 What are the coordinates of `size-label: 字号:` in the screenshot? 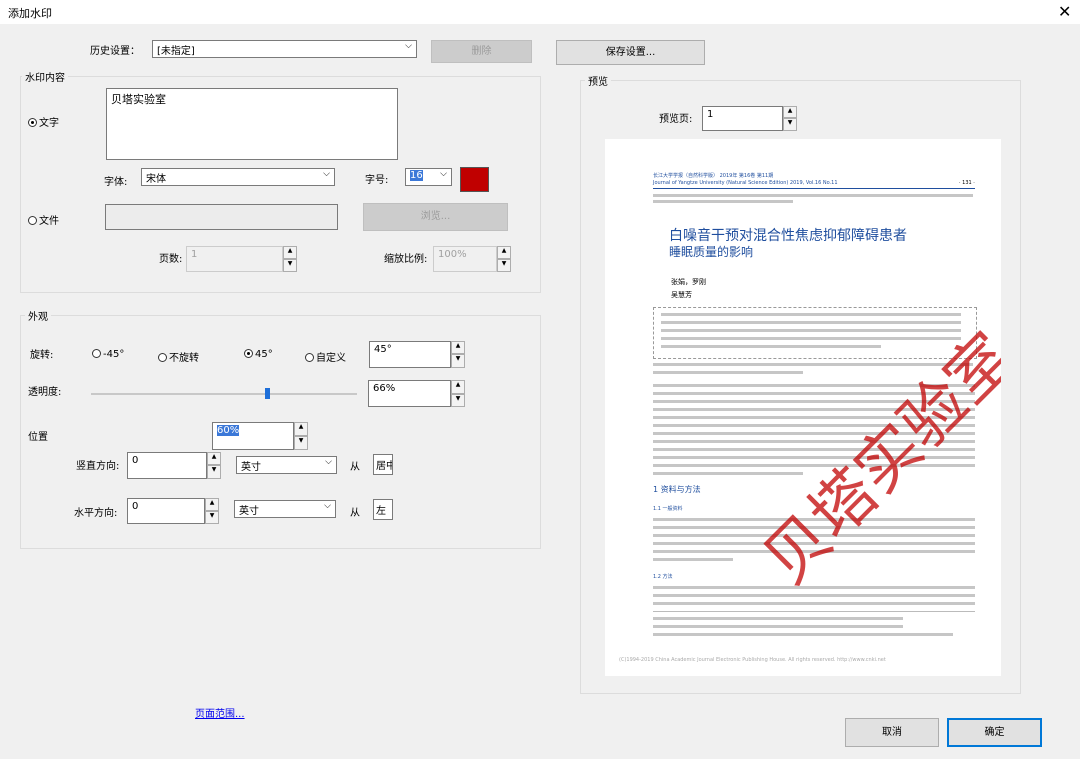 It's located at (377, 180).